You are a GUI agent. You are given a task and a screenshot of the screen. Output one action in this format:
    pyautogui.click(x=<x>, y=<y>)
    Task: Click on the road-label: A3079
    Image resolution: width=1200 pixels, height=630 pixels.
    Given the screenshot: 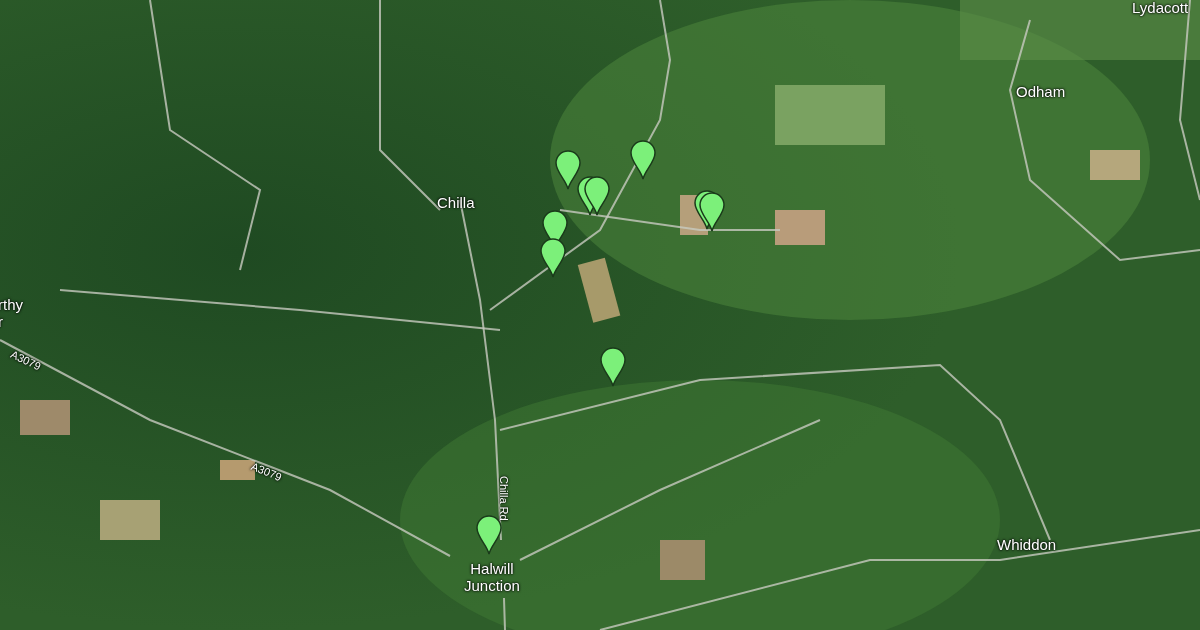 What is the action you would take?
    pyautogui.click(x=266, y=472)
    